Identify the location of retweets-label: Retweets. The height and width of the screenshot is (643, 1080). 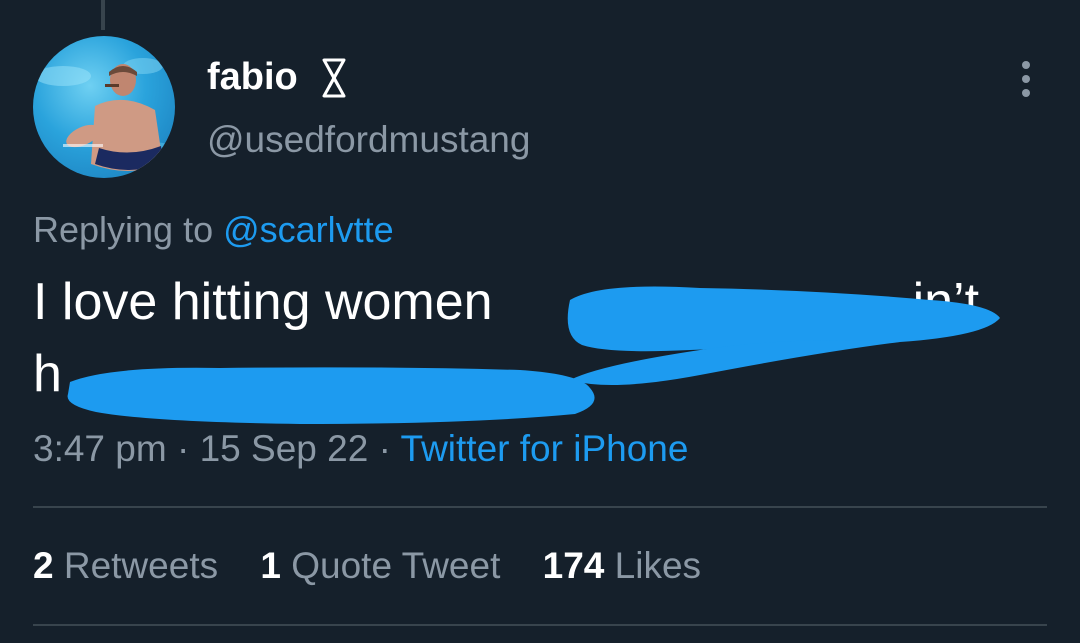
(141, 565).